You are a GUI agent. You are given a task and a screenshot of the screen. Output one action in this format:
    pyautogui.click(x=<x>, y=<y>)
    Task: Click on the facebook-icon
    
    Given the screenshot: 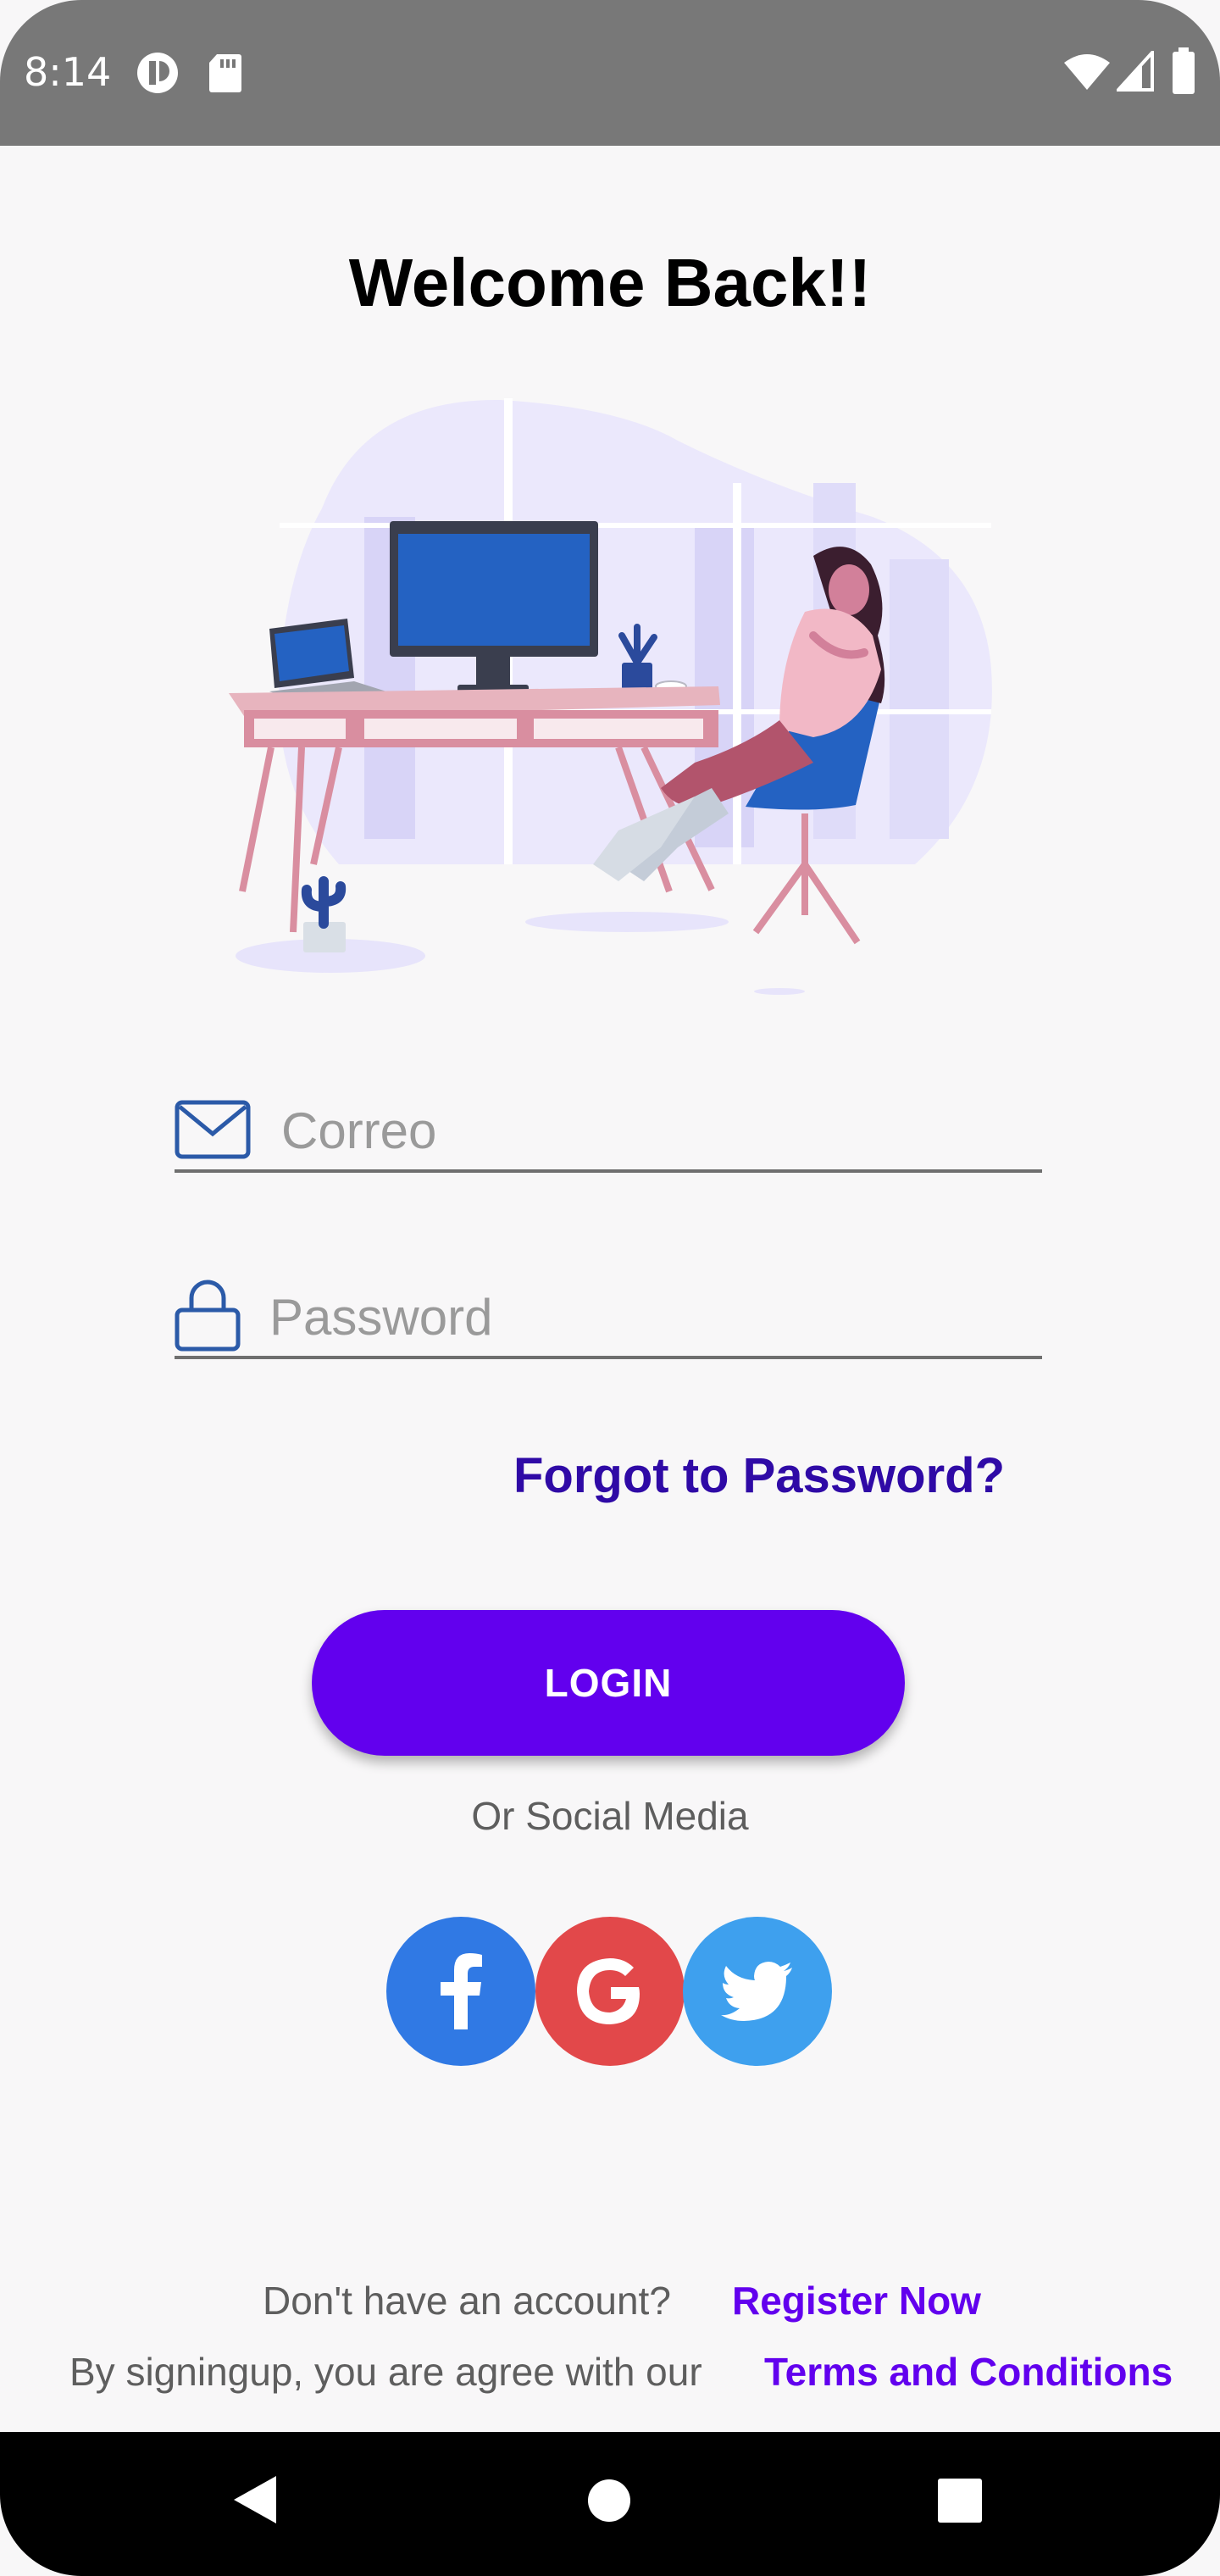 What is the action you would take?
    pyautogui.click(x=461, y=1991)
    